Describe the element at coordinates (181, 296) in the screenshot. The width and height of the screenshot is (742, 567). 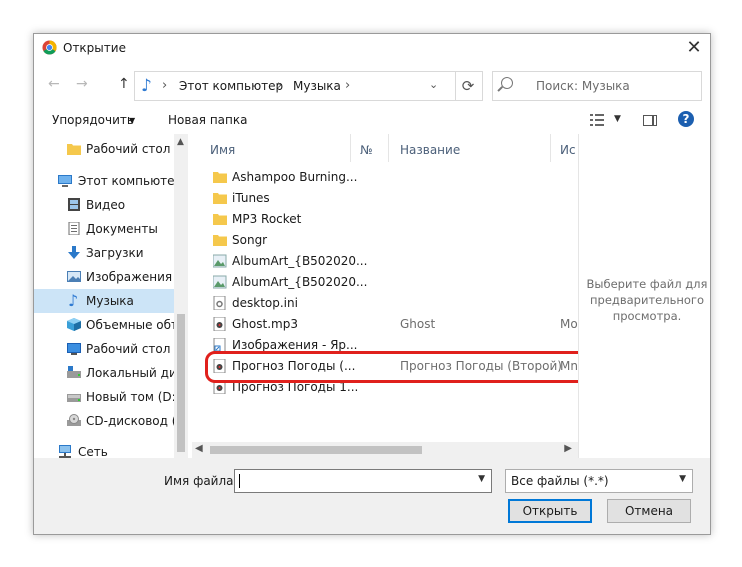
I see `sidebar-scrollbar: ▲` at that location.